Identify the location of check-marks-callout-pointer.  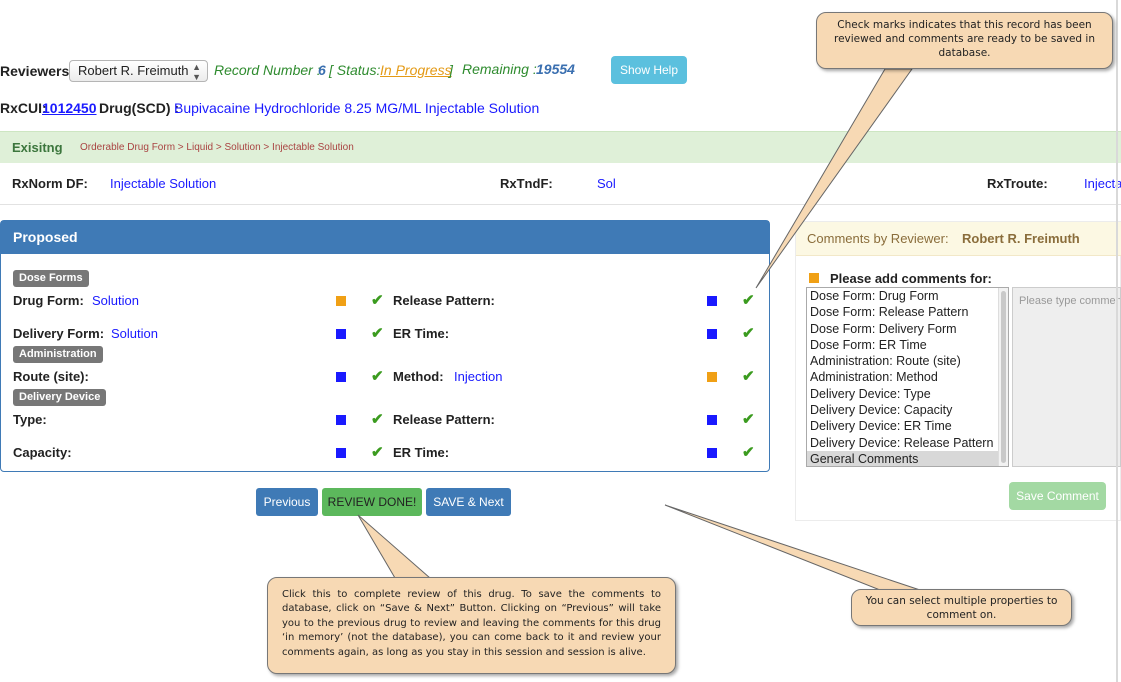
(834, 178).